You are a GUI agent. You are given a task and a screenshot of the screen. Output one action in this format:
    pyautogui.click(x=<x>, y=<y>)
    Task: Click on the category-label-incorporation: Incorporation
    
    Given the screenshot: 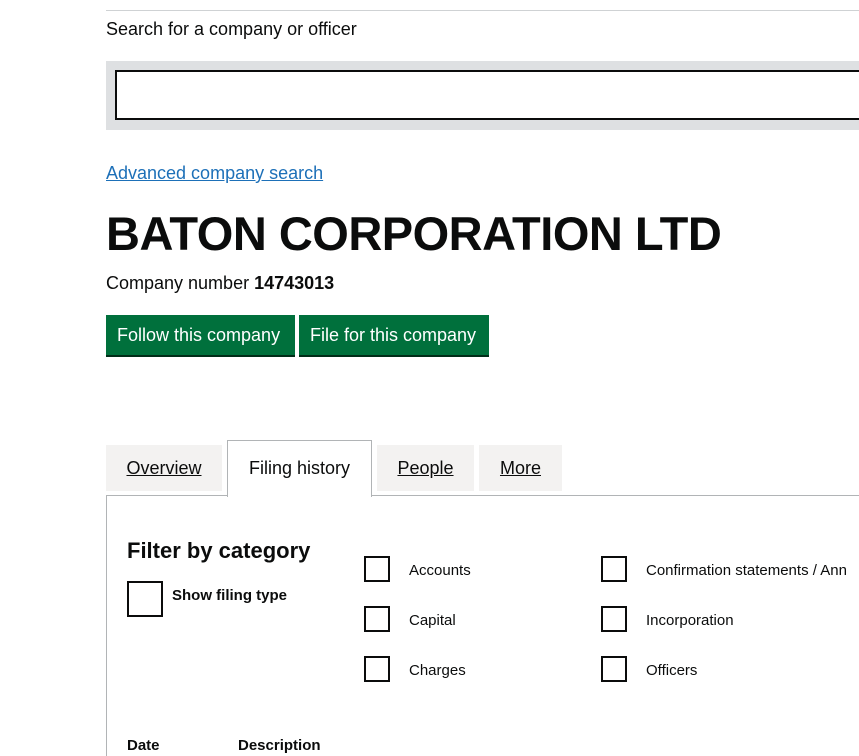 What is the action you would take?
    pyautogui.click(x=690, y=620)
    